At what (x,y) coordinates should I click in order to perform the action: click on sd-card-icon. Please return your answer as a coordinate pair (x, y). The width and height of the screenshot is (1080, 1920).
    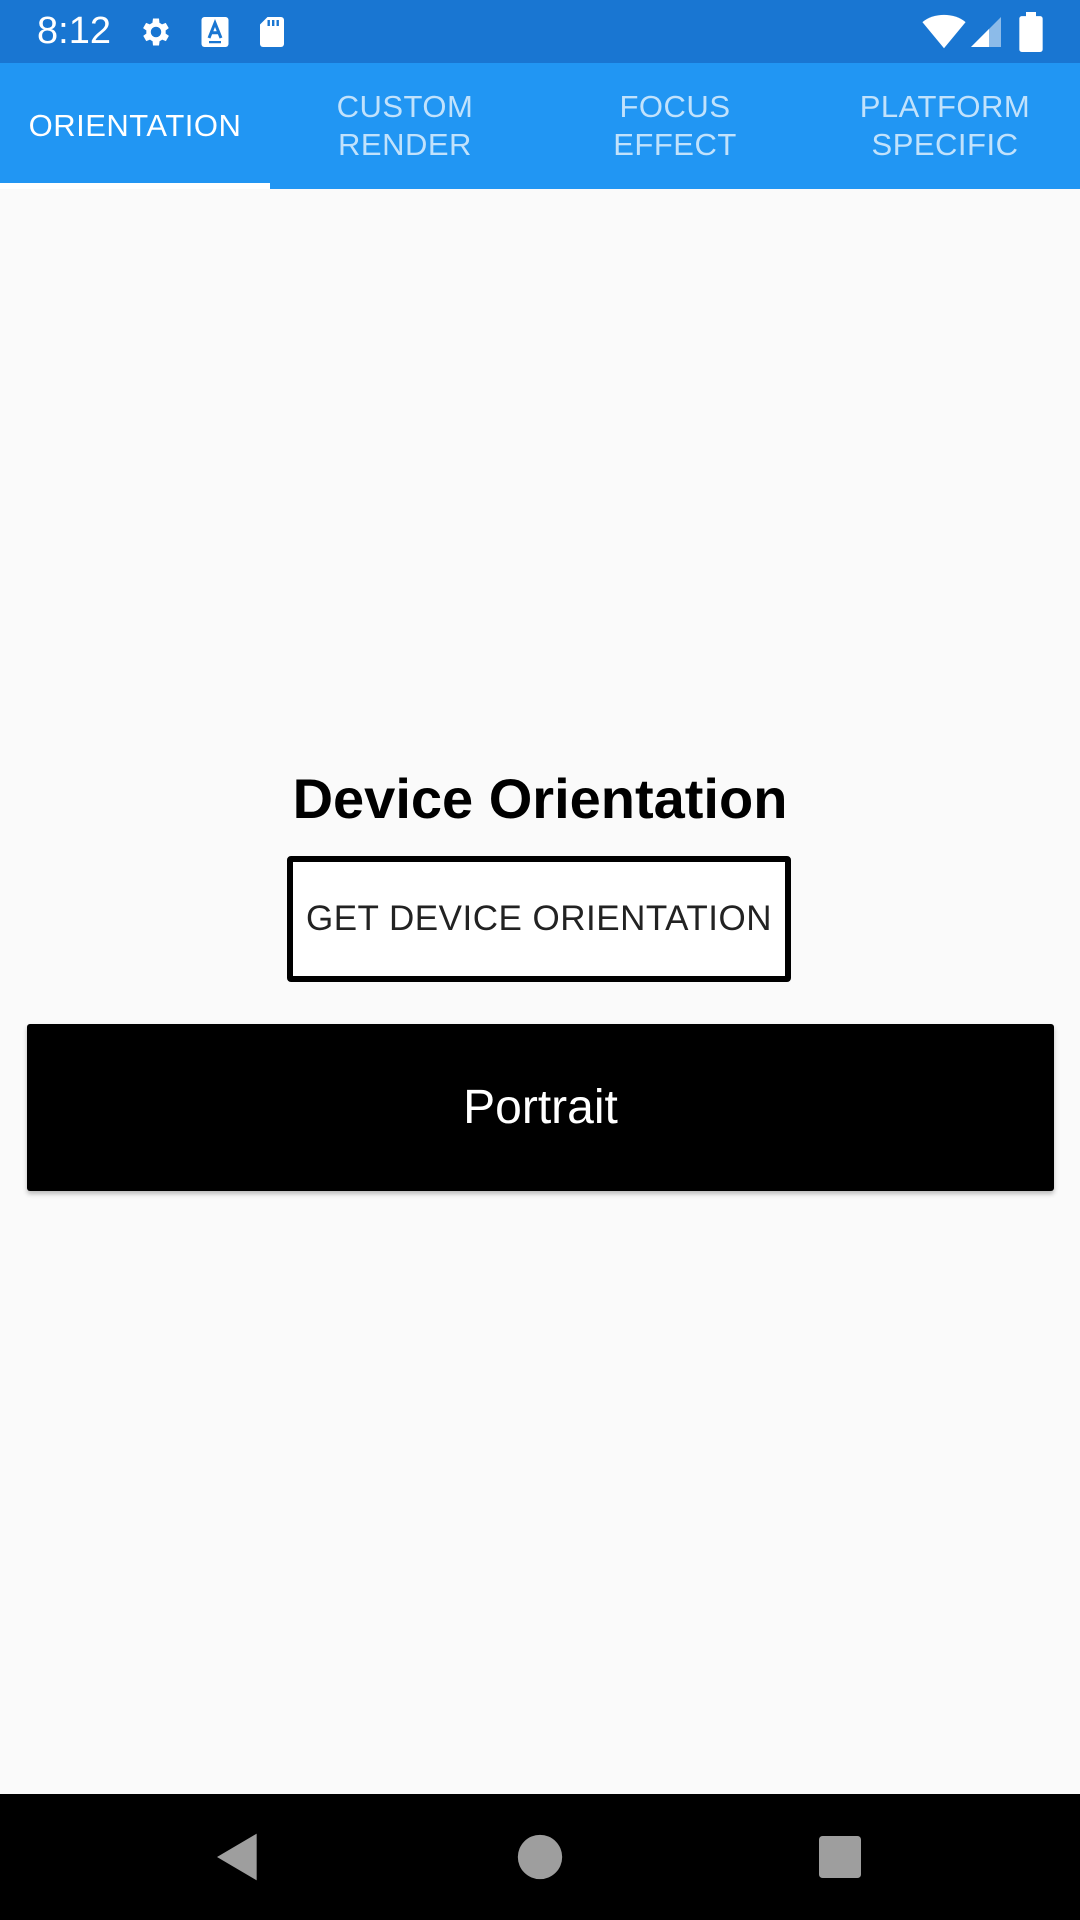
    Looking at the image, I should click on (272, 32).